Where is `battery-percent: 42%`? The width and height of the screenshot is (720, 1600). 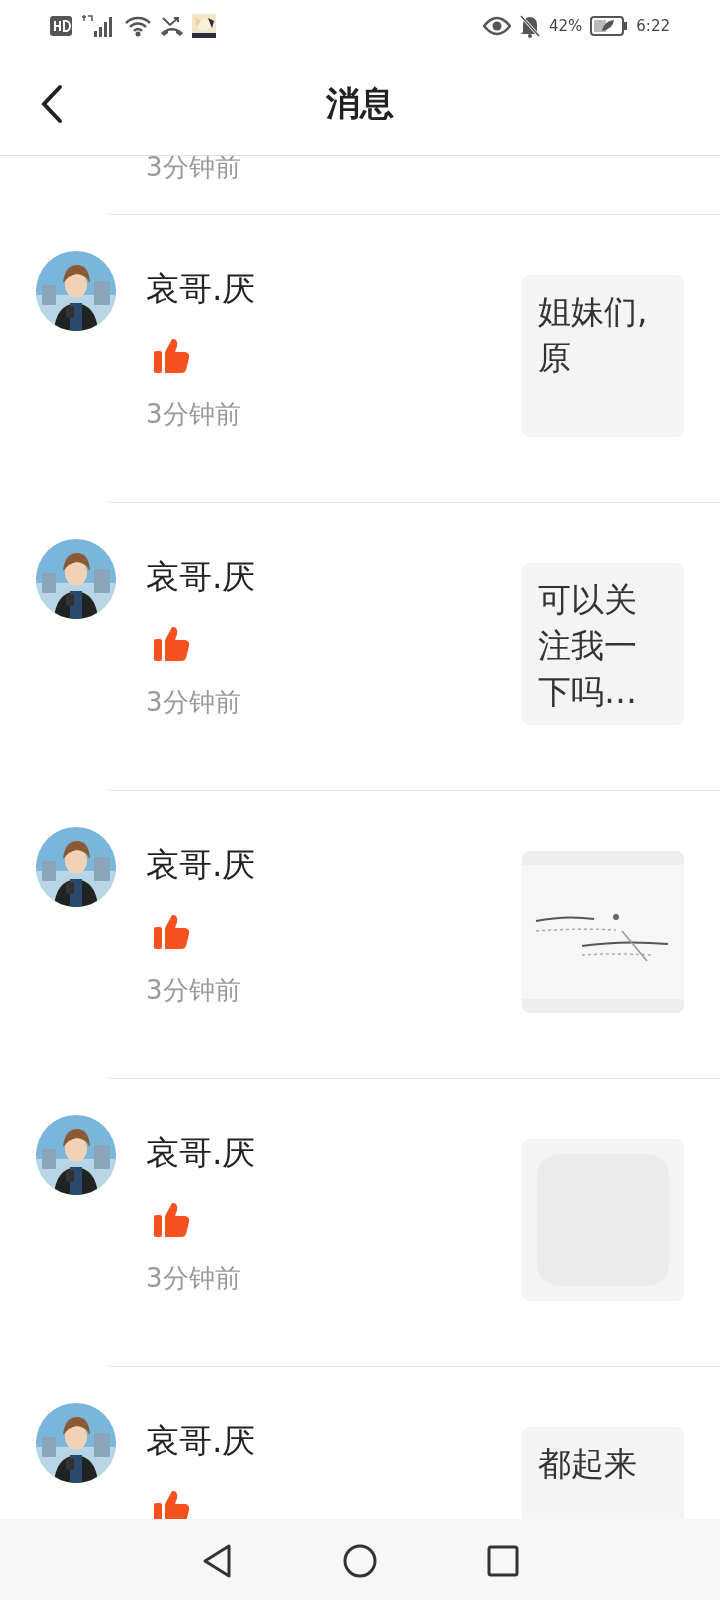
battery-percent: 42% is located at coordinates (565, 26).